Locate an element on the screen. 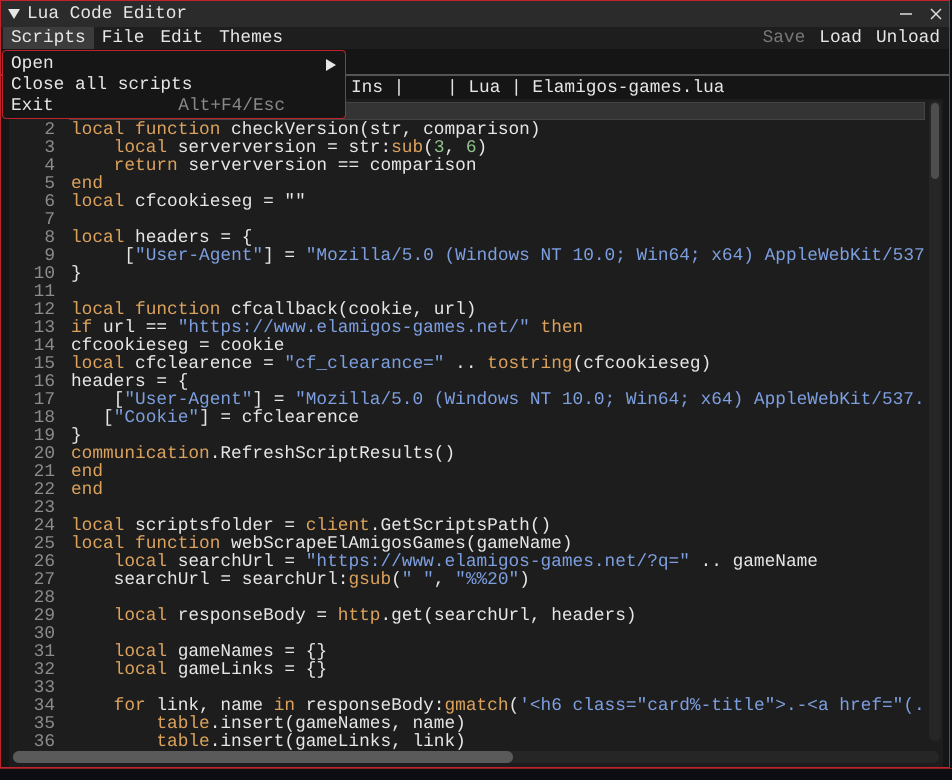 The width and height of the screenshot is (952, 780). code-line: local function cfcallback(cookie, url) is located at coordinates (273, 310).